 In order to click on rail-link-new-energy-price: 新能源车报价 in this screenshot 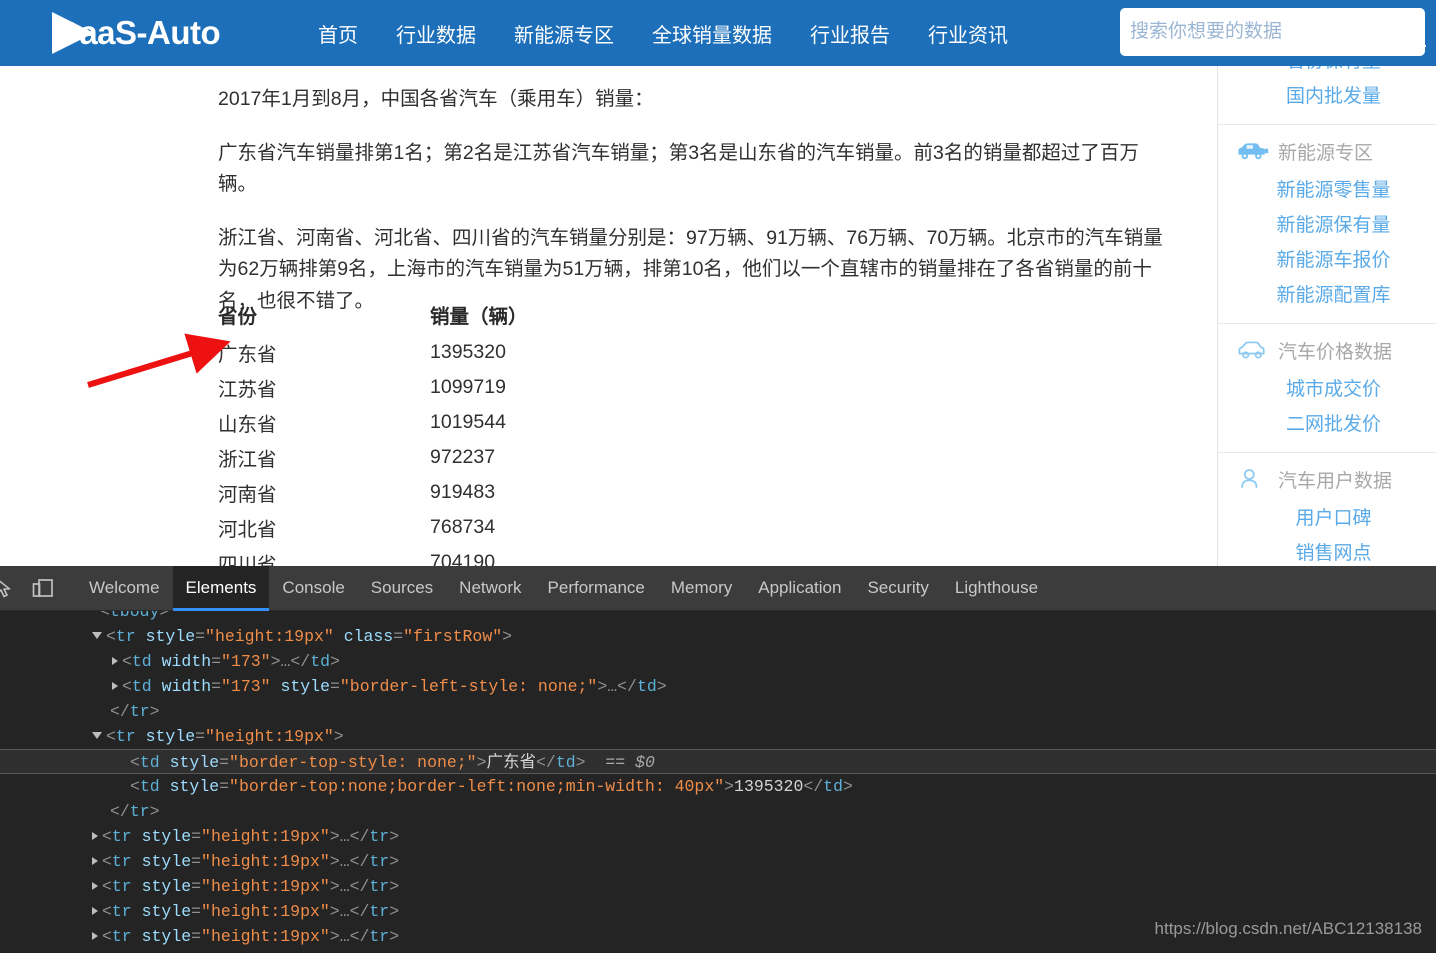, I will do `click(1333, 258)`.